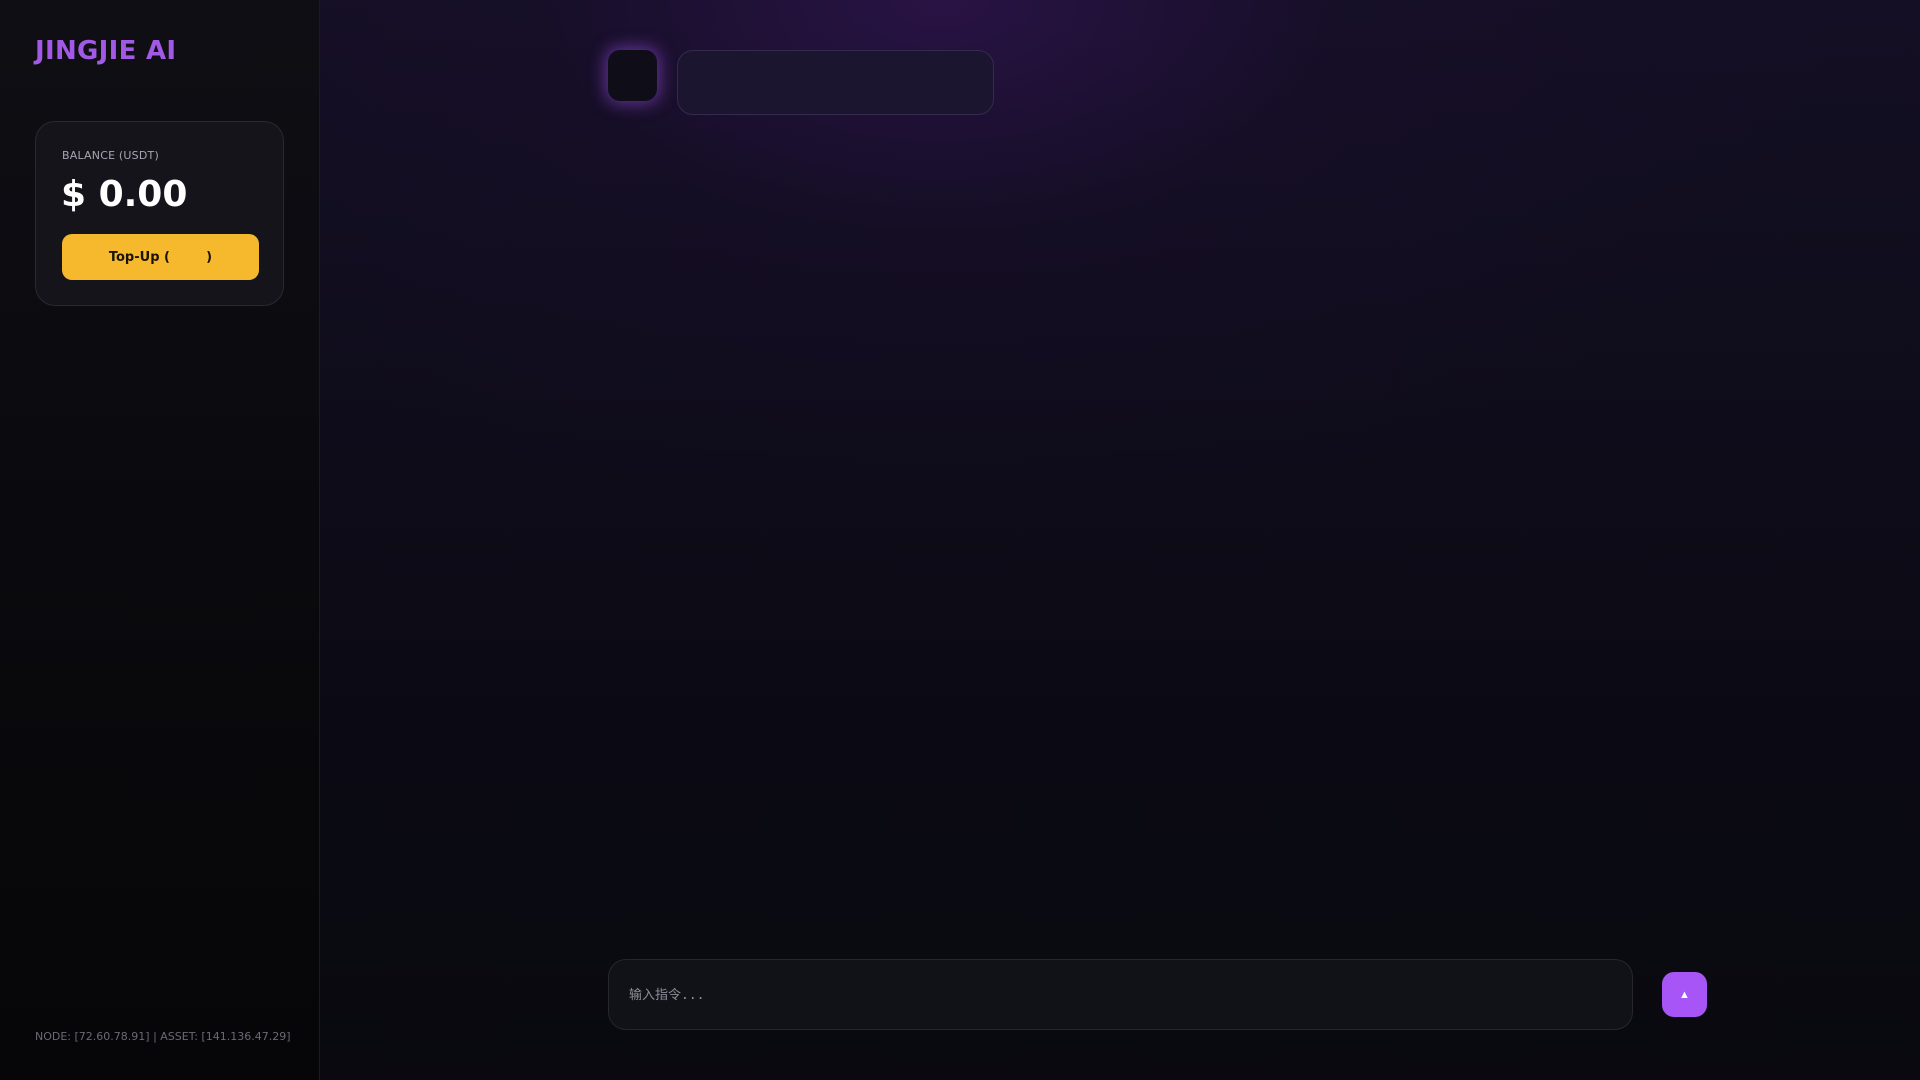  What do you see at coordinates (110, 155) in the screenshot?
I see `balance-label: BALANCE (USDT)` at bounding box center [110, 155].